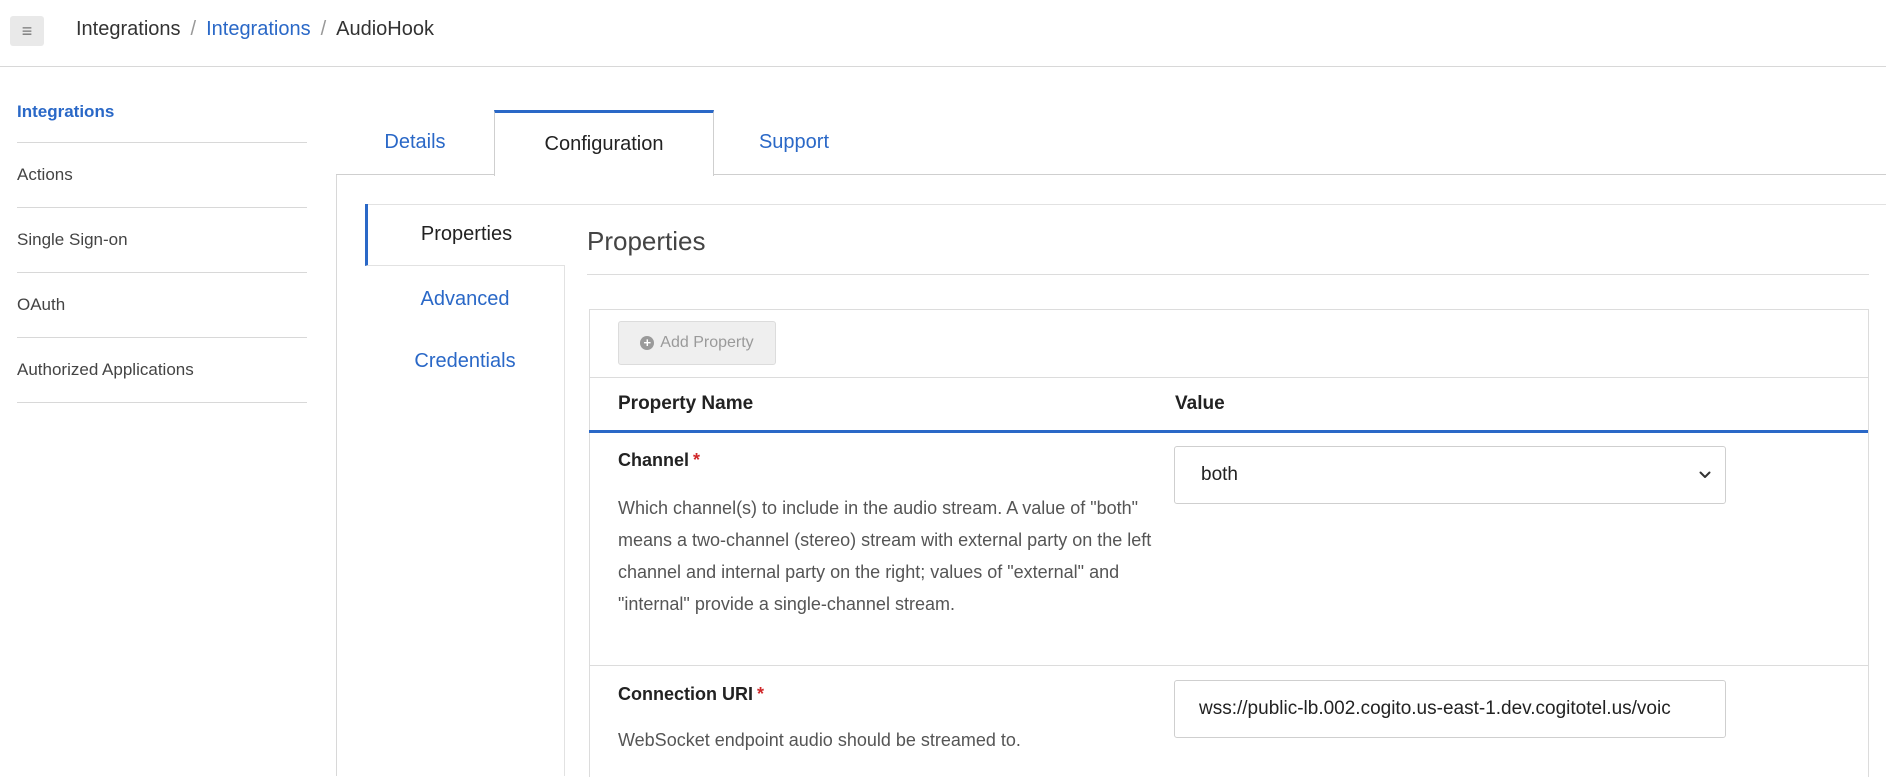  What do you see at coordinates (1219, 474) in the screenshot?
I see `channel-select-value: both` at bounding box center [1219, 474].